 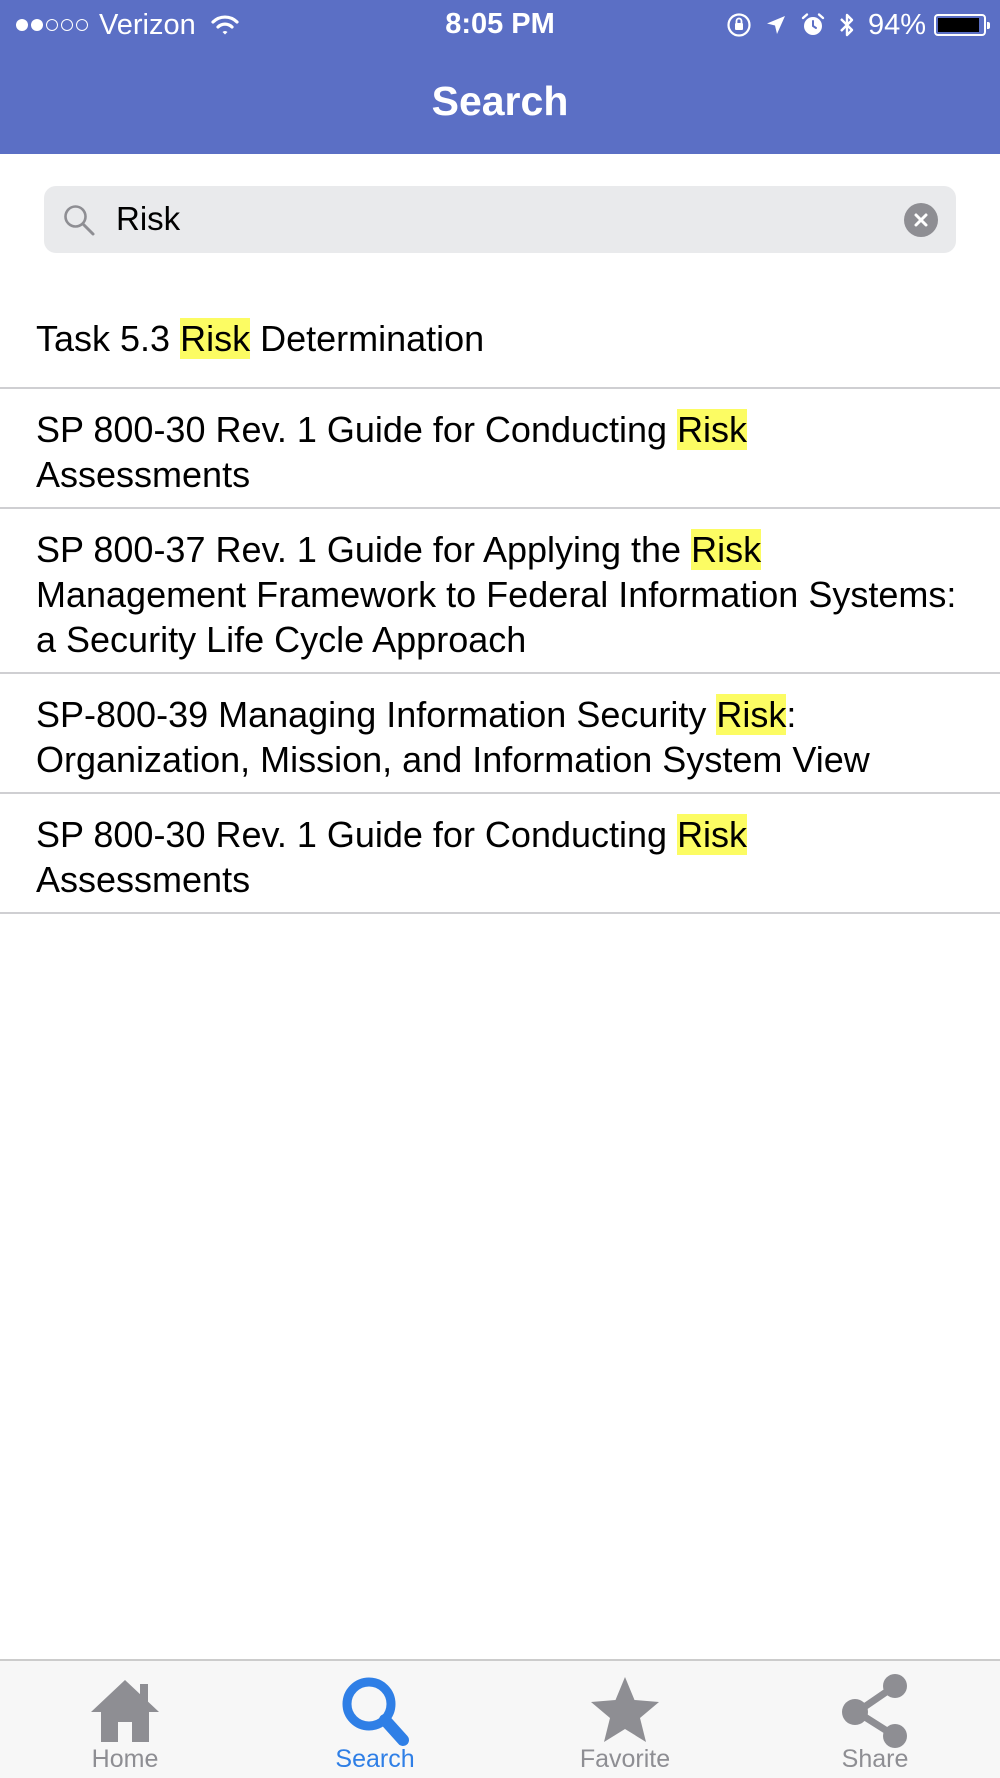 What do you see at coordinates (739, 25) in the screenshot?
I see `rotation-lock-icon` at bounding box center [739, 25].